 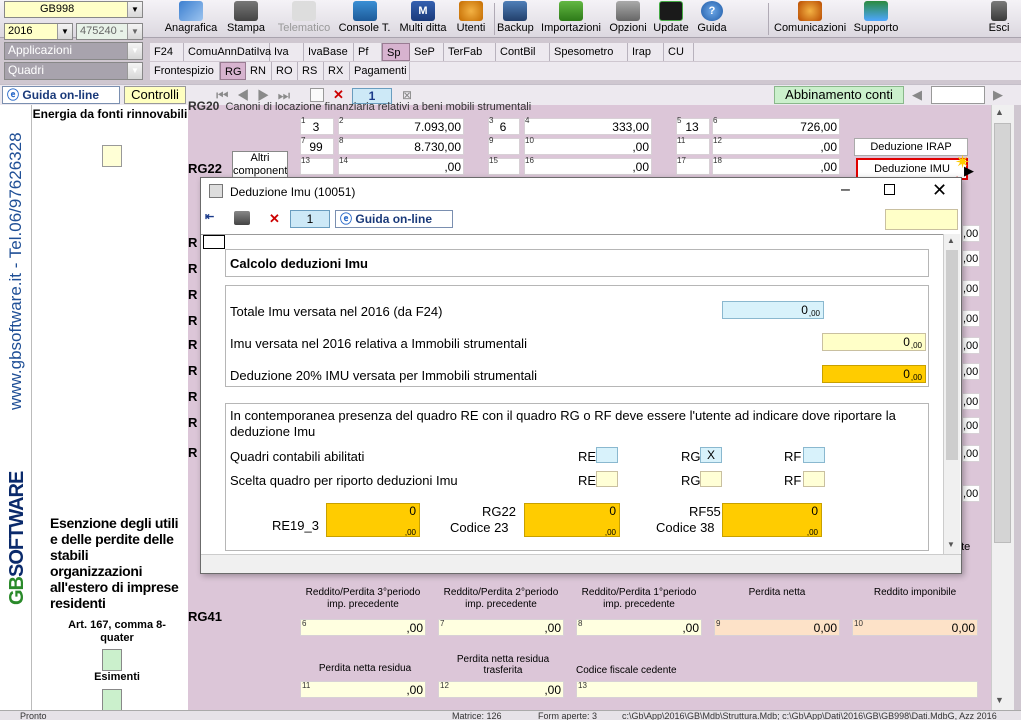 What do you see at coordinates (814, 479) in the screenshot?
I see `rf-scelta-checkbox` at bounding box center [814, 479].